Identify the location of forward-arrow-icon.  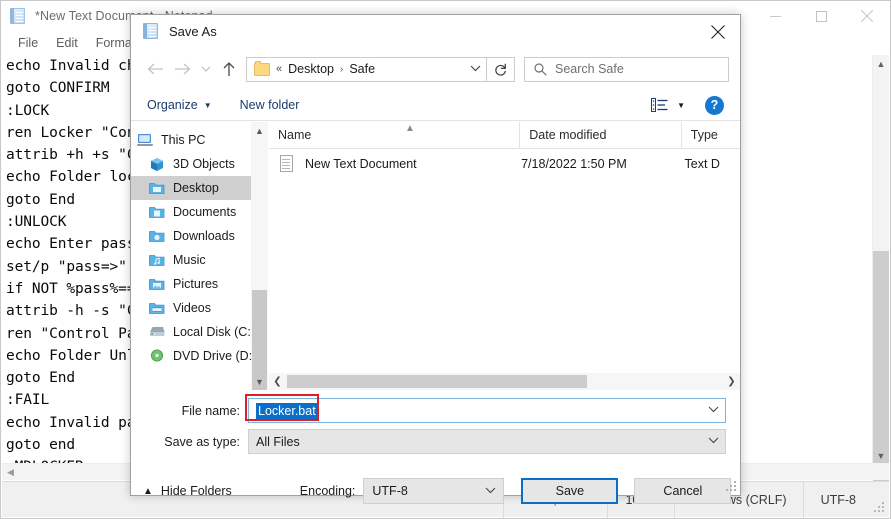
(182, 69).